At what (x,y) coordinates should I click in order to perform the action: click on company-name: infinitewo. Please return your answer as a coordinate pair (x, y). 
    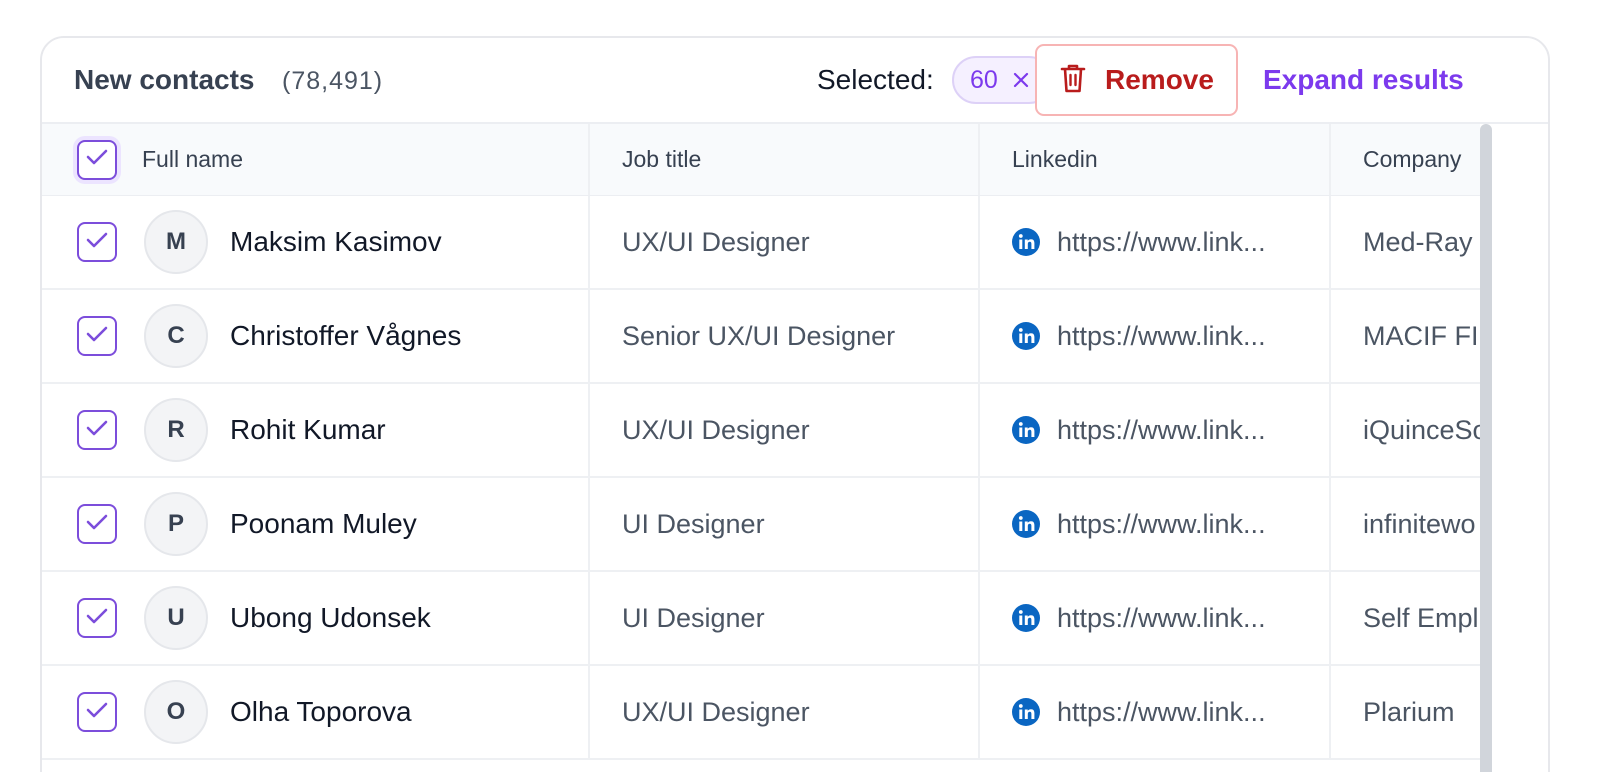
    Looking at the image, I should click on (1419, 523).